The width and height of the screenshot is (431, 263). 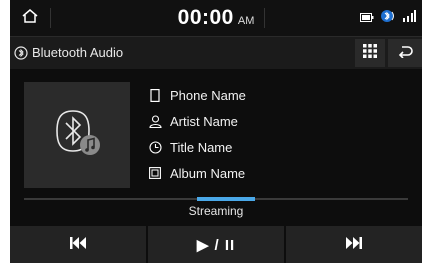 I want to click on back-button, so click(x=405, y=53).